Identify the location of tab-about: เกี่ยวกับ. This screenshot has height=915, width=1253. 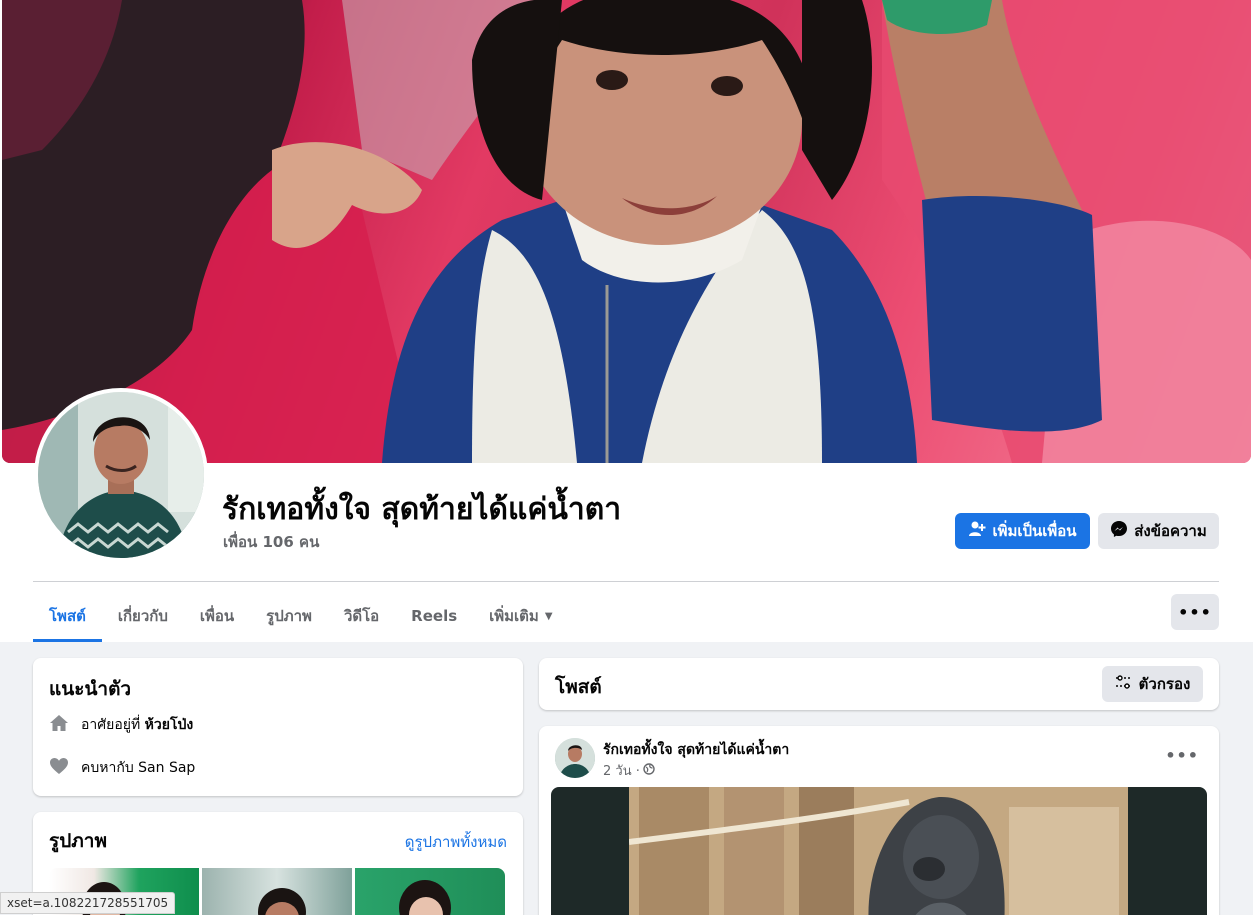
(143, 616).